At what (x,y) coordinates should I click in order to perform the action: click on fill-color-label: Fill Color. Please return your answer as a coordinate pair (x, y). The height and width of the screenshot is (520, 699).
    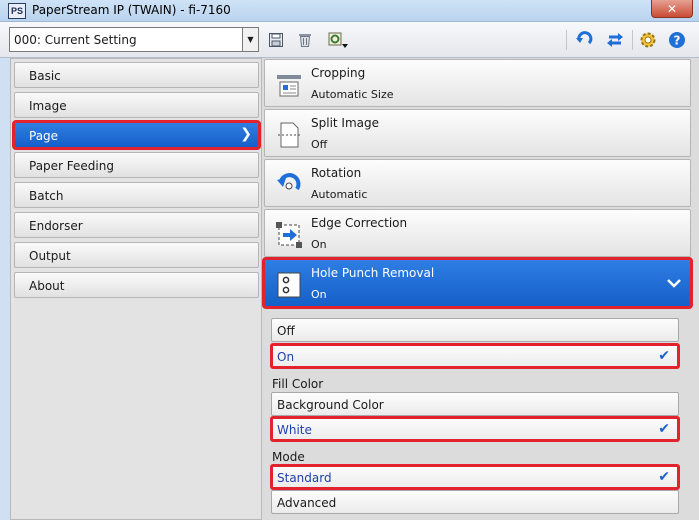
    Looking at the image, I should click on (298, 384).